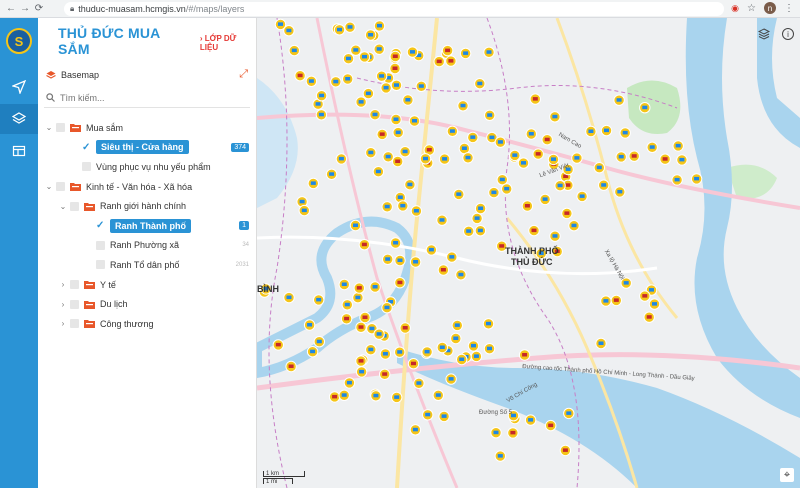 The height and width of the screenshot is (488, 800). Describe the element at coordinates (147, 75) in the screenshot. I see `basemap-row: Basemap ⤢` at that location.